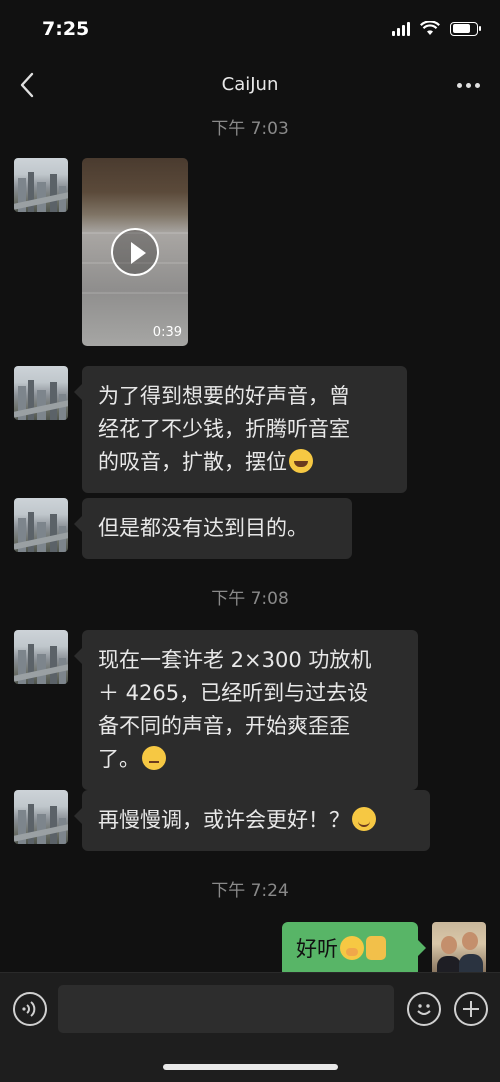  Describe the element at coordinates (154, 758) in the screenshot. I see `thinking-face-emoji-icon` at that location.